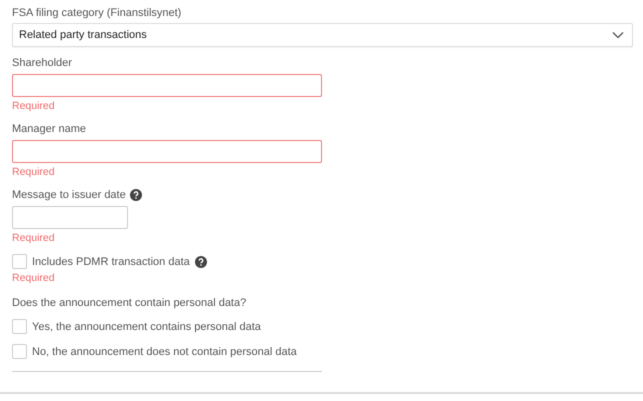 The width and height of the screenshot is (643, 401). What do you see at coordinates (49, 129) in the screenshot?
I see `field-label: Manager name` at bounding box center [49, 129].